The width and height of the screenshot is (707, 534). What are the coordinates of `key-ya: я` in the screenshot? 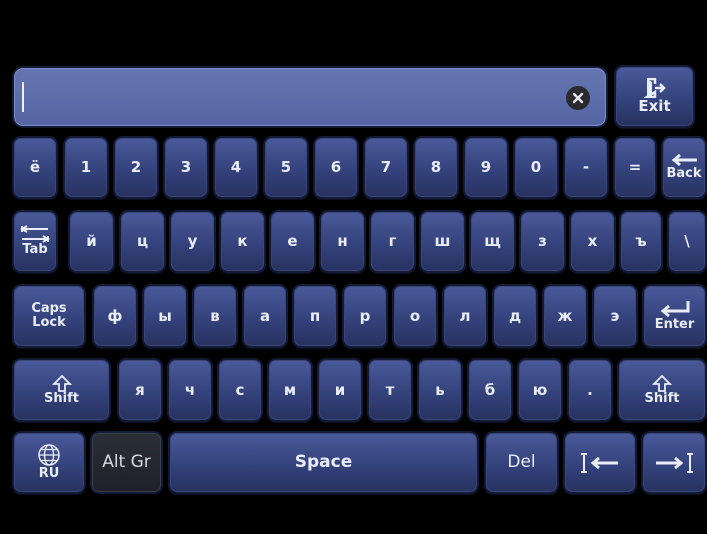 It's located at (140, 390).